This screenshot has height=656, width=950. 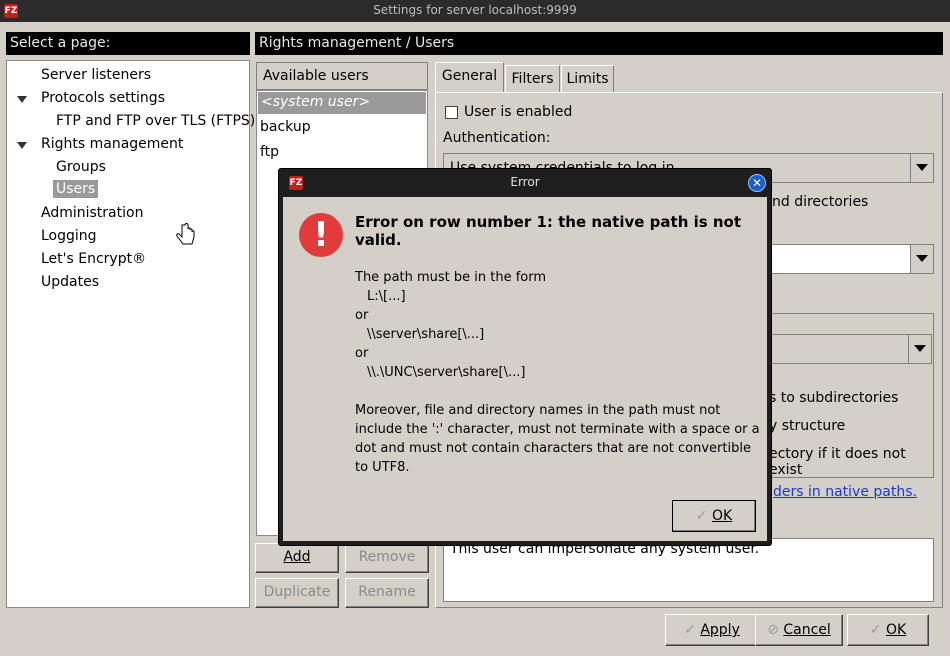 What do you see at coordinates (93, 259) in the screenshot?
I see `tree-item-lets-encrypt: Let's Encrypt®` at bounding box center [93, 259].